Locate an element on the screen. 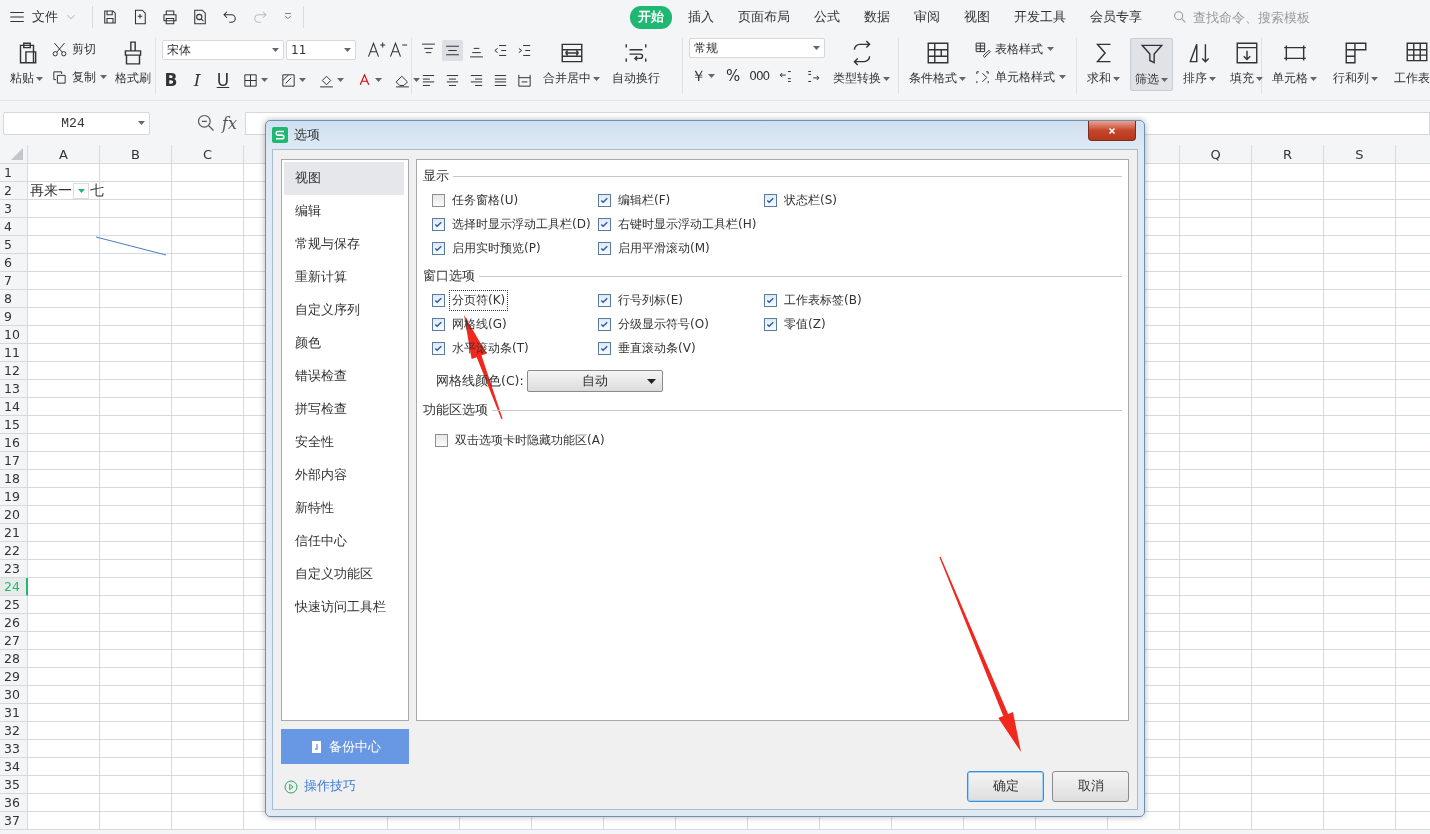 This screenshot has height=834, width=1430. section-title: 显示 is located at coordinates (436, 176).